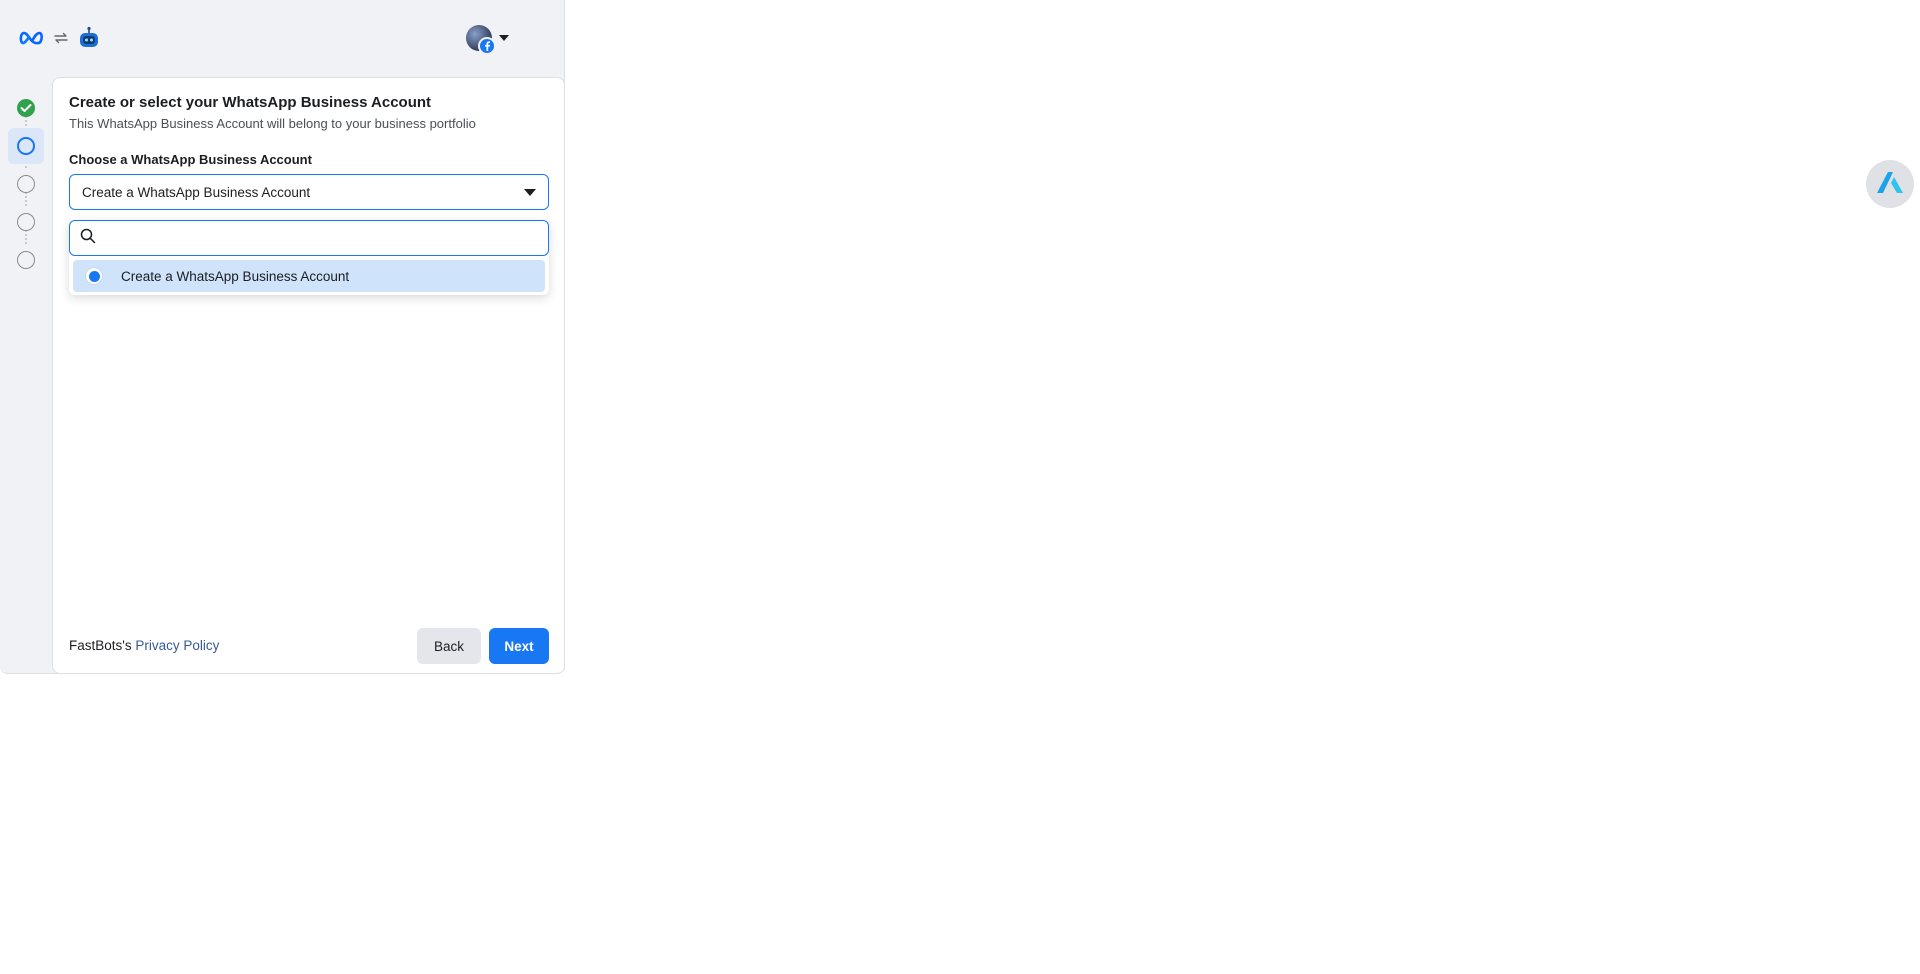  What do you see at coordinates (235, 276) in the screenshot?
I see `option-label: Create a WhatsApp Business Account` at bounding box center [235, 276].